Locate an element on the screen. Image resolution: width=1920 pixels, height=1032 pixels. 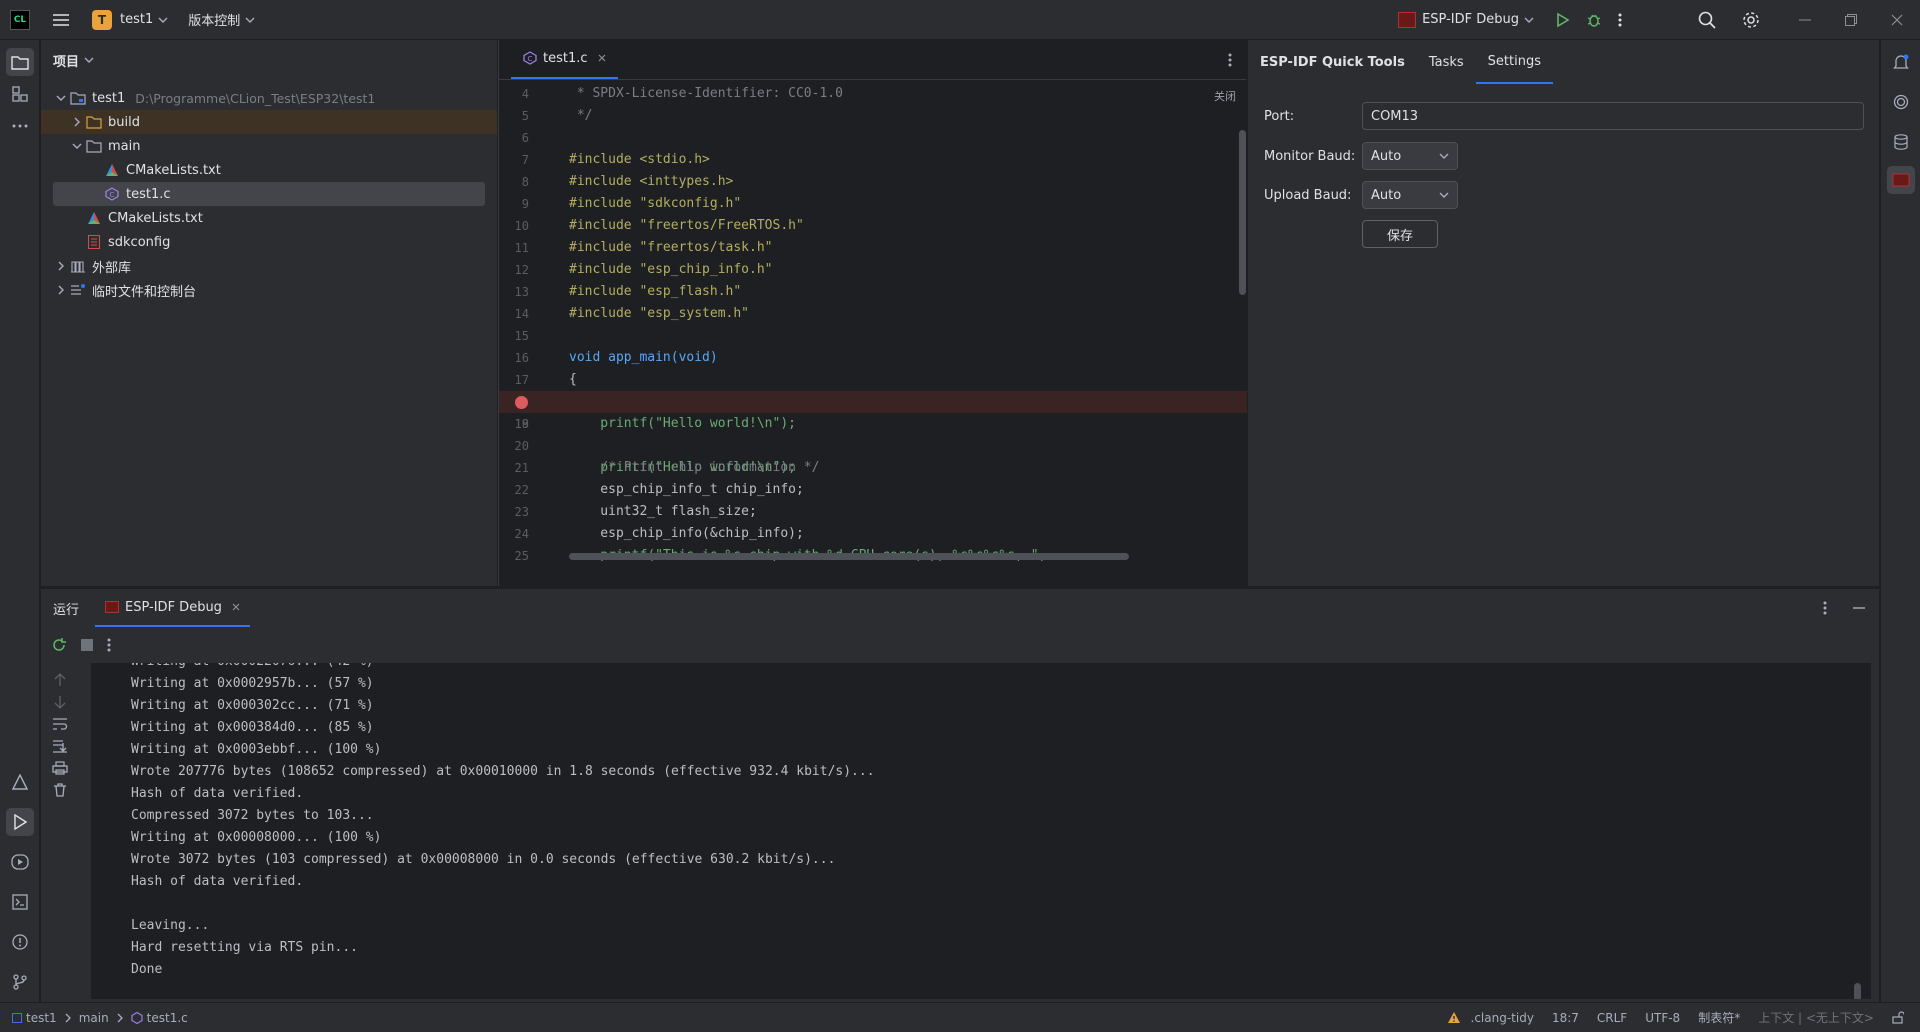
notifications-button is located at coordinates (1901, 62).